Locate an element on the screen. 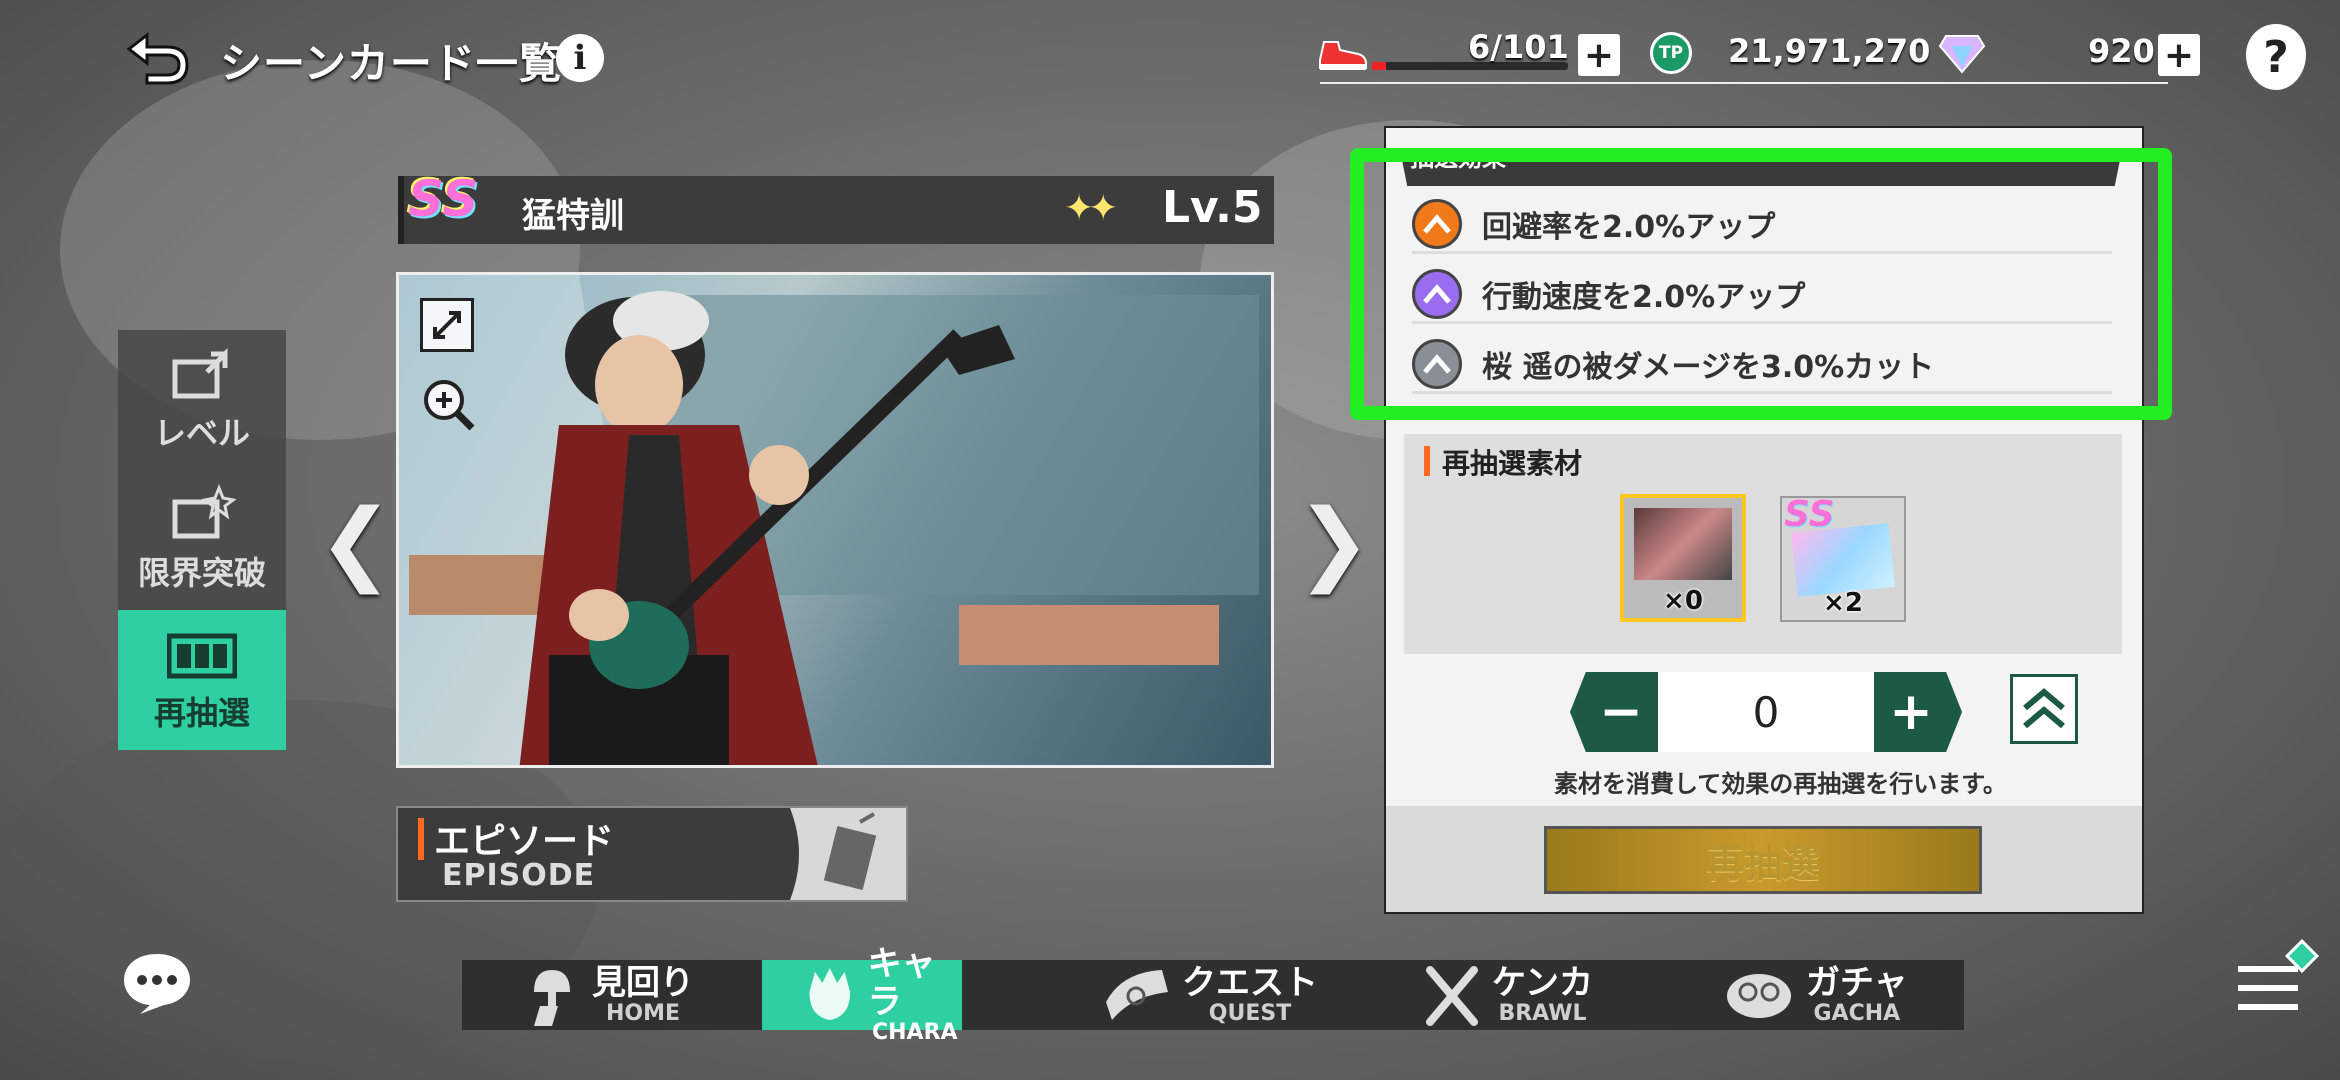 The height and width of the screenshot is (1080, 2340). double-chevron-up-icon is located at coordinates (2044, 708).